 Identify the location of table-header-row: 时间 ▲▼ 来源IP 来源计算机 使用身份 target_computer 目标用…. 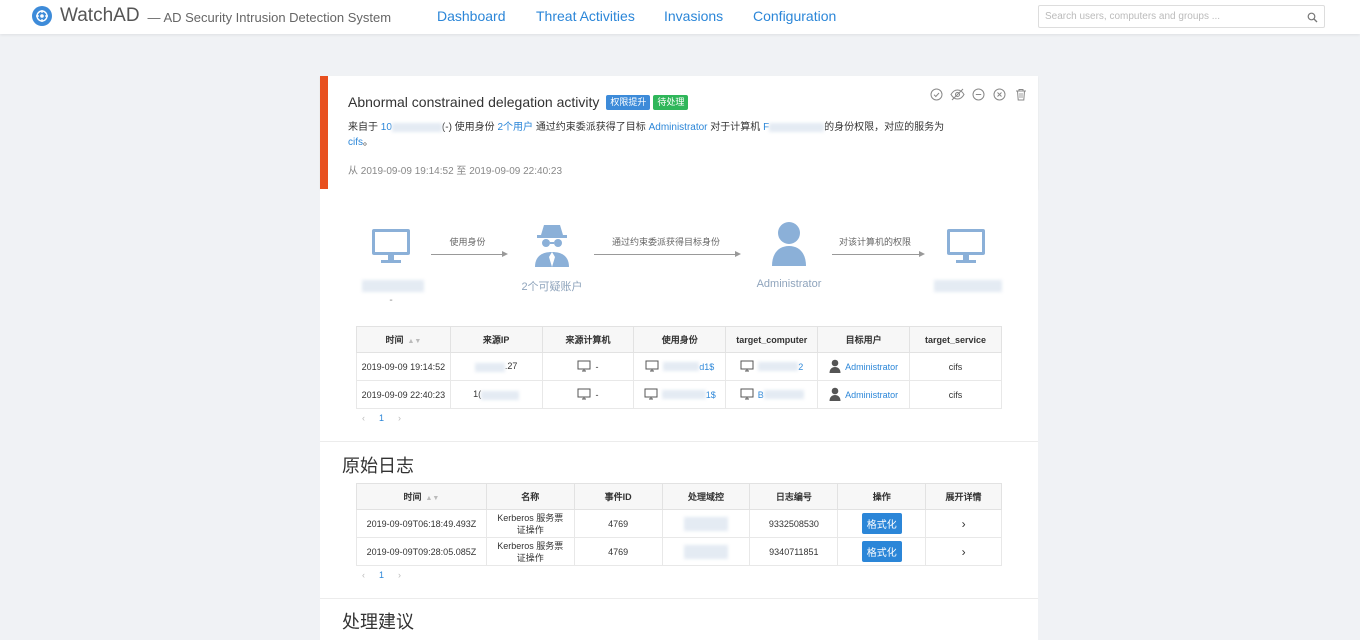
(679, 339).